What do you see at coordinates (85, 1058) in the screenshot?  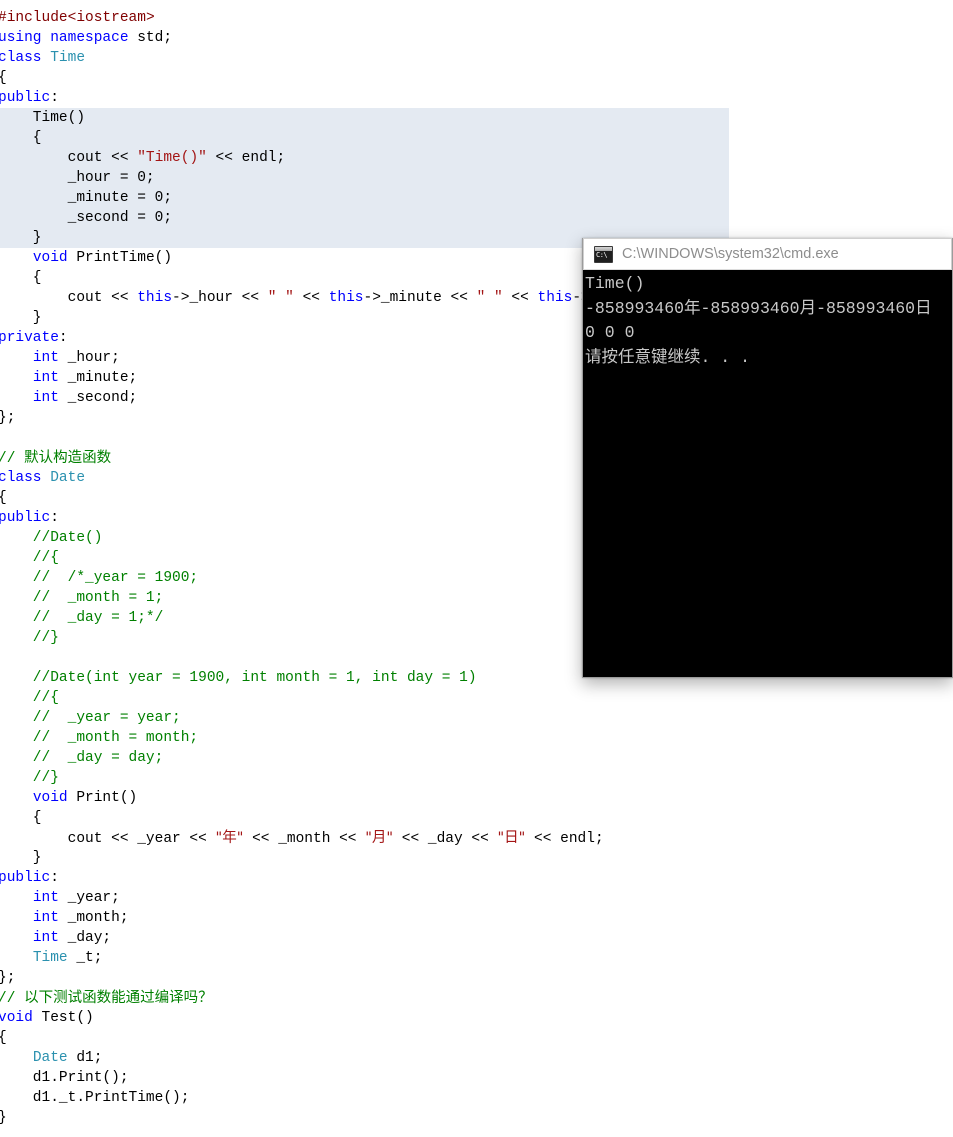 I see `code-token: d1;` at bounding box center [85, 1058].